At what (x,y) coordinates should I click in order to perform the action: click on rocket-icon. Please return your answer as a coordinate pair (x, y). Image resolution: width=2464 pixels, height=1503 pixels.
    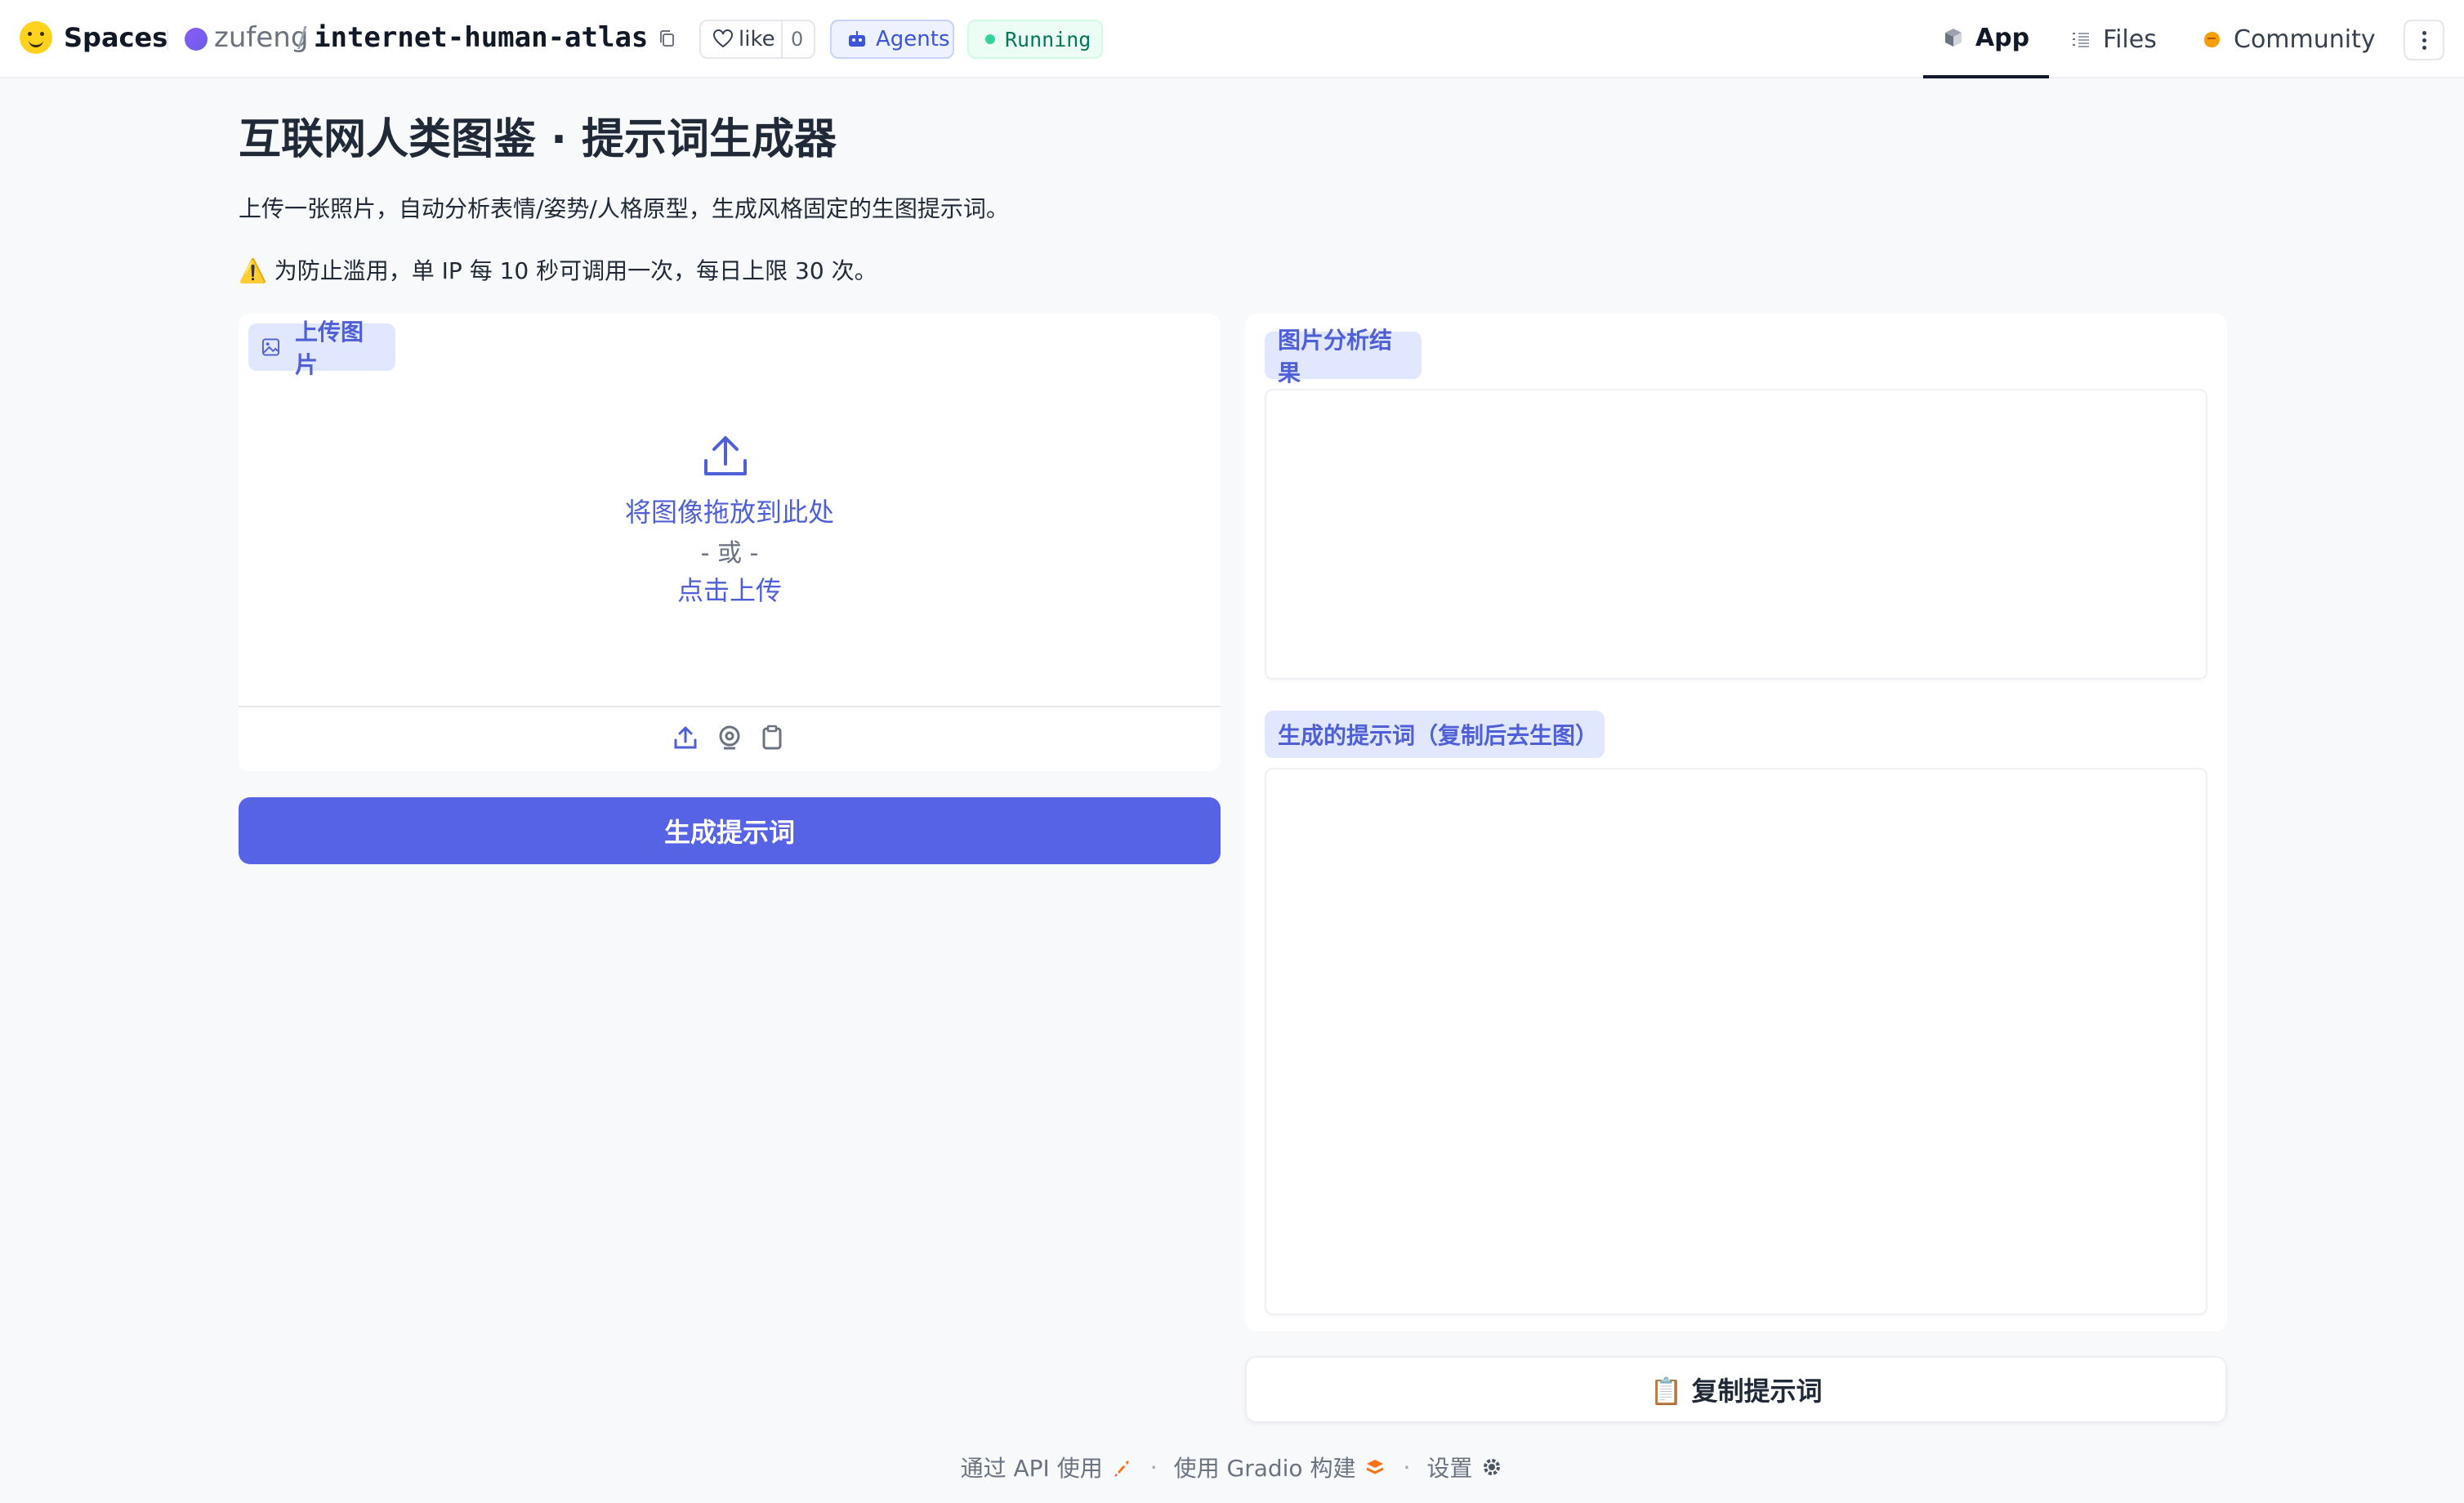
    Looking at the image, I should click on (1121, 1469).